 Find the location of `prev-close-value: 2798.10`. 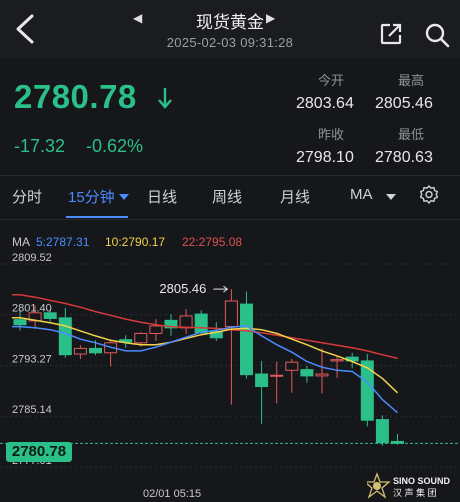

prev-close-value: 2798.10 is located at coordinates (325, 157).